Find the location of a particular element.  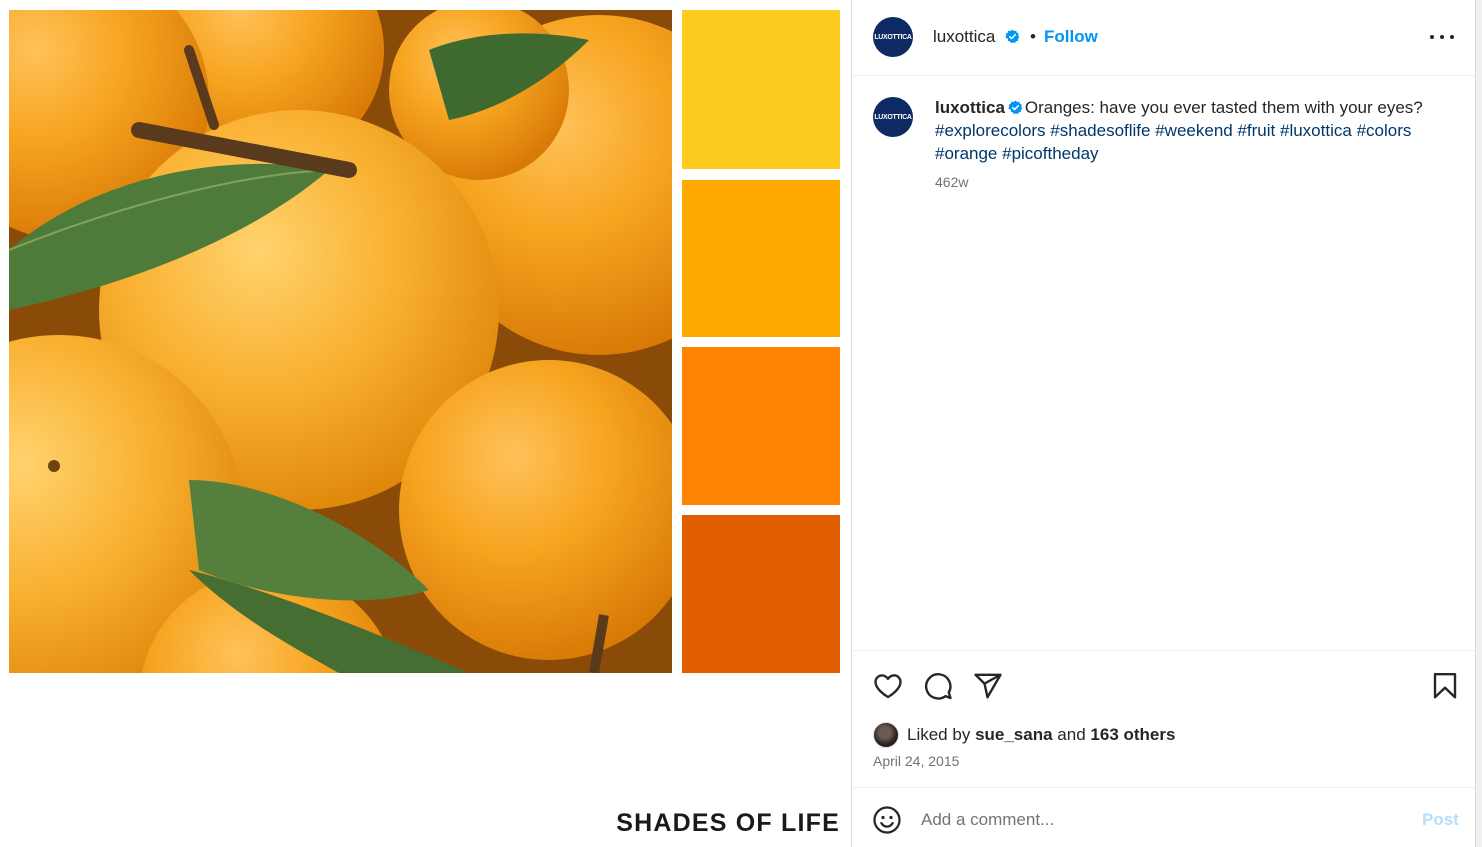

color-swatch-yellow is located at coordinates (761, 89).